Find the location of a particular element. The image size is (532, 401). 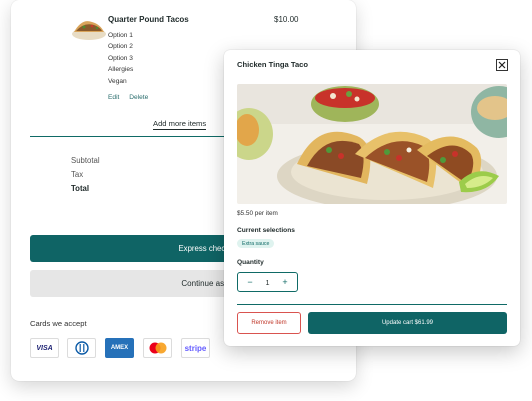

quantity-value: 1 is located at coordinates (267, 282).